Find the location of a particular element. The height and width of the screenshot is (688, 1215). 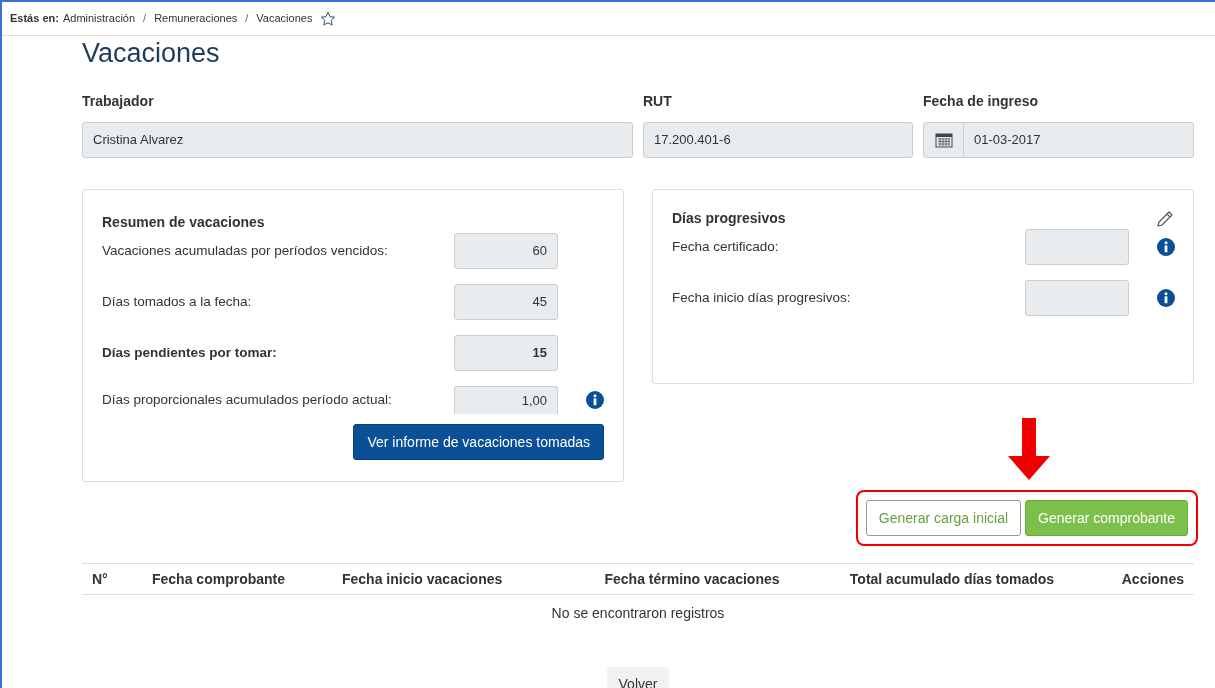

page-title: Vacaciones is located at coordinates (151, 53).